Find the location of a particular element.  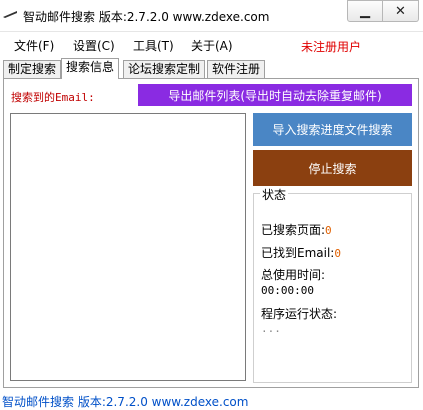

pages-searched-value: 0 is located at coordinates (328, 230).